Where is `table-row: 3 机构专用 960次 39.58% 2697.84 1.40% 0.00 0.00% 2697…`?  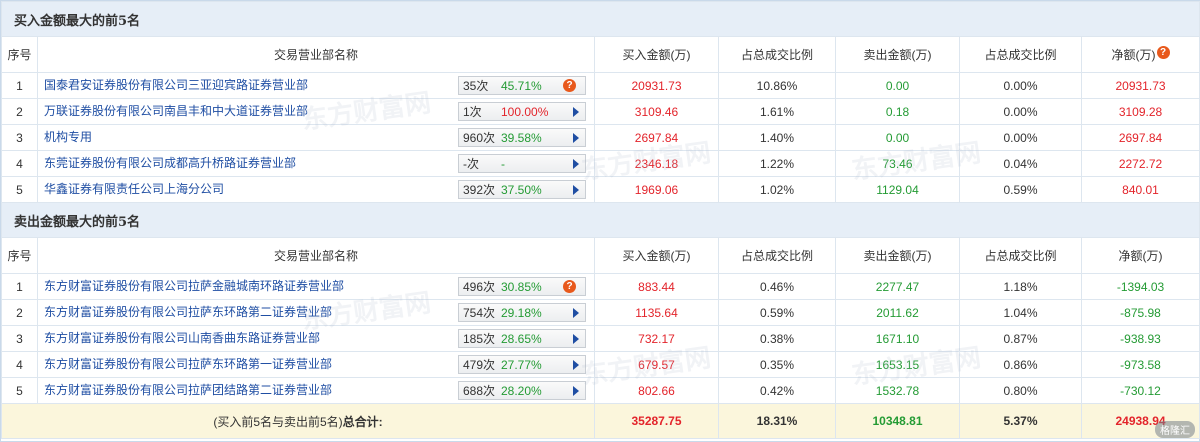 table-row: 3 机构专用 960次 39.58% 2697.84 1.40% 0.00 0.00% 2697… is located at coordinates (600, 137).